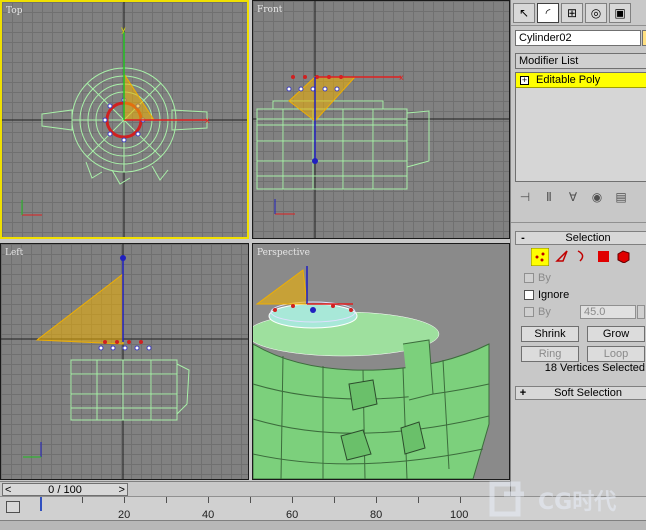  What do you see at coordinates (550, 354) in the screenshot?
I see `ring-button: Ring` at bounding box center [550, 354].